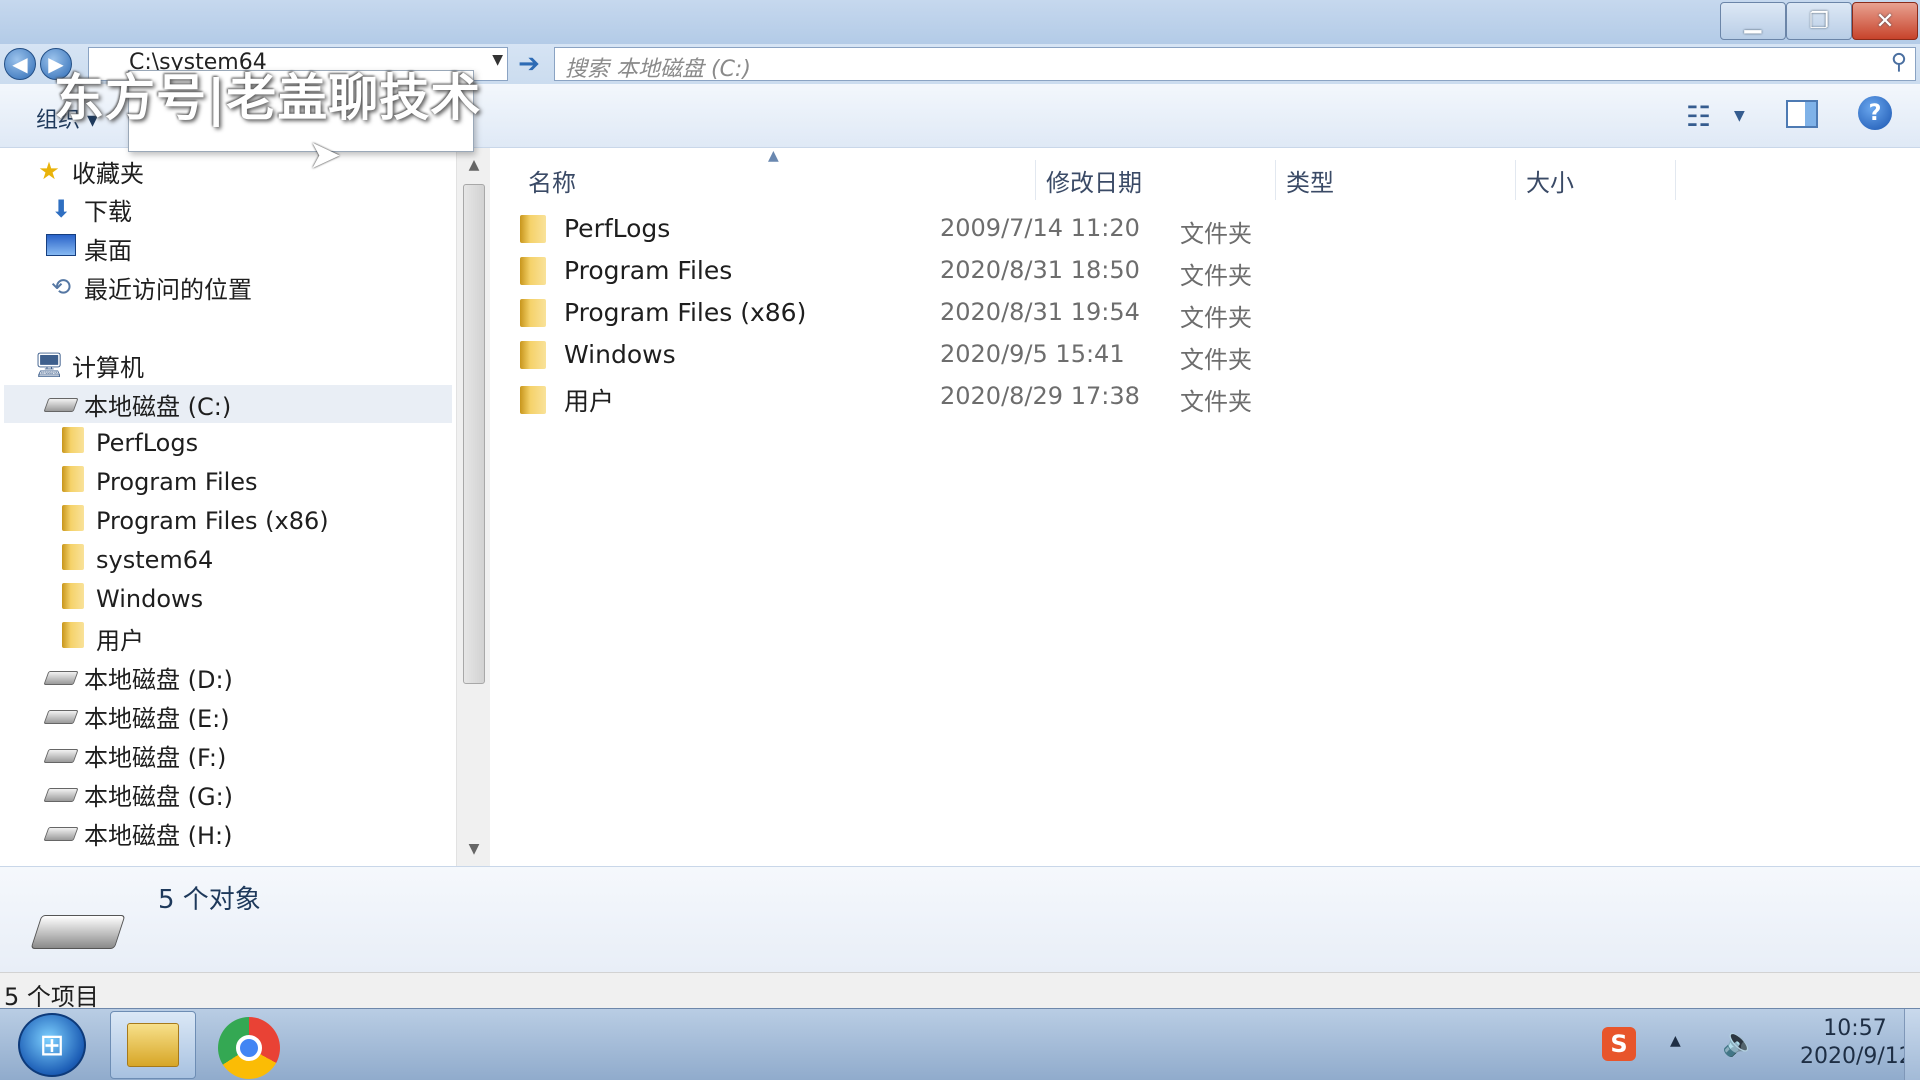 This screenshot has height=1080, width=1920. Describe the element at coordinates (155, 757) in the screenshot. I see `nav-label: 本地磁盘 (F:)` at that location.